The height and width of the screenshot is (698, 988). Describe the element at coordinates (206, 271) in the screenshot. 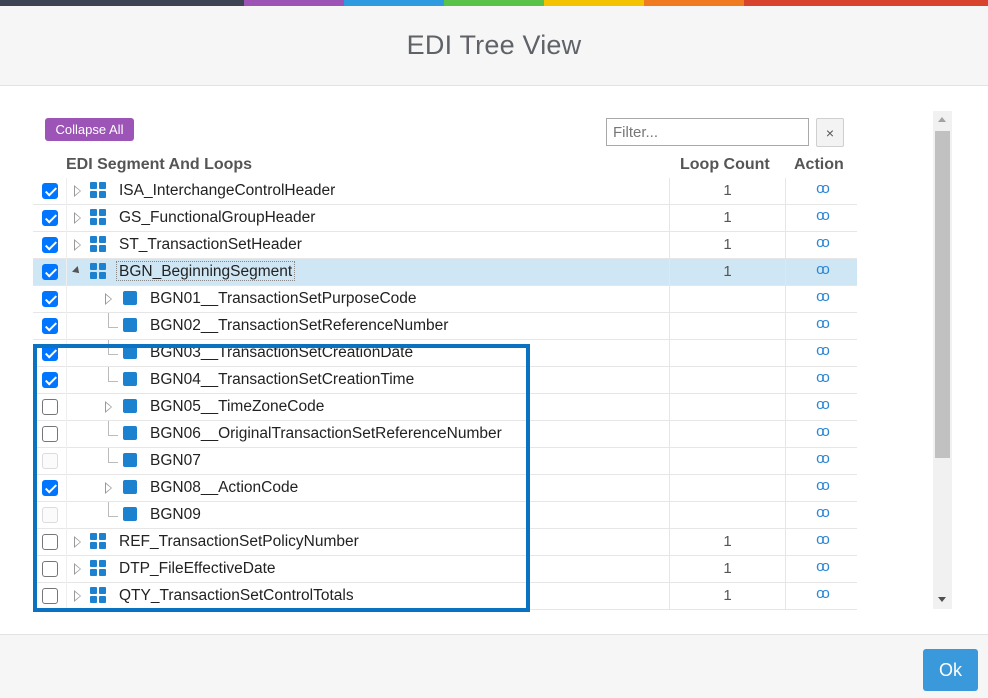

I see `segment-label: BGN_BeginningSegment` at that location.